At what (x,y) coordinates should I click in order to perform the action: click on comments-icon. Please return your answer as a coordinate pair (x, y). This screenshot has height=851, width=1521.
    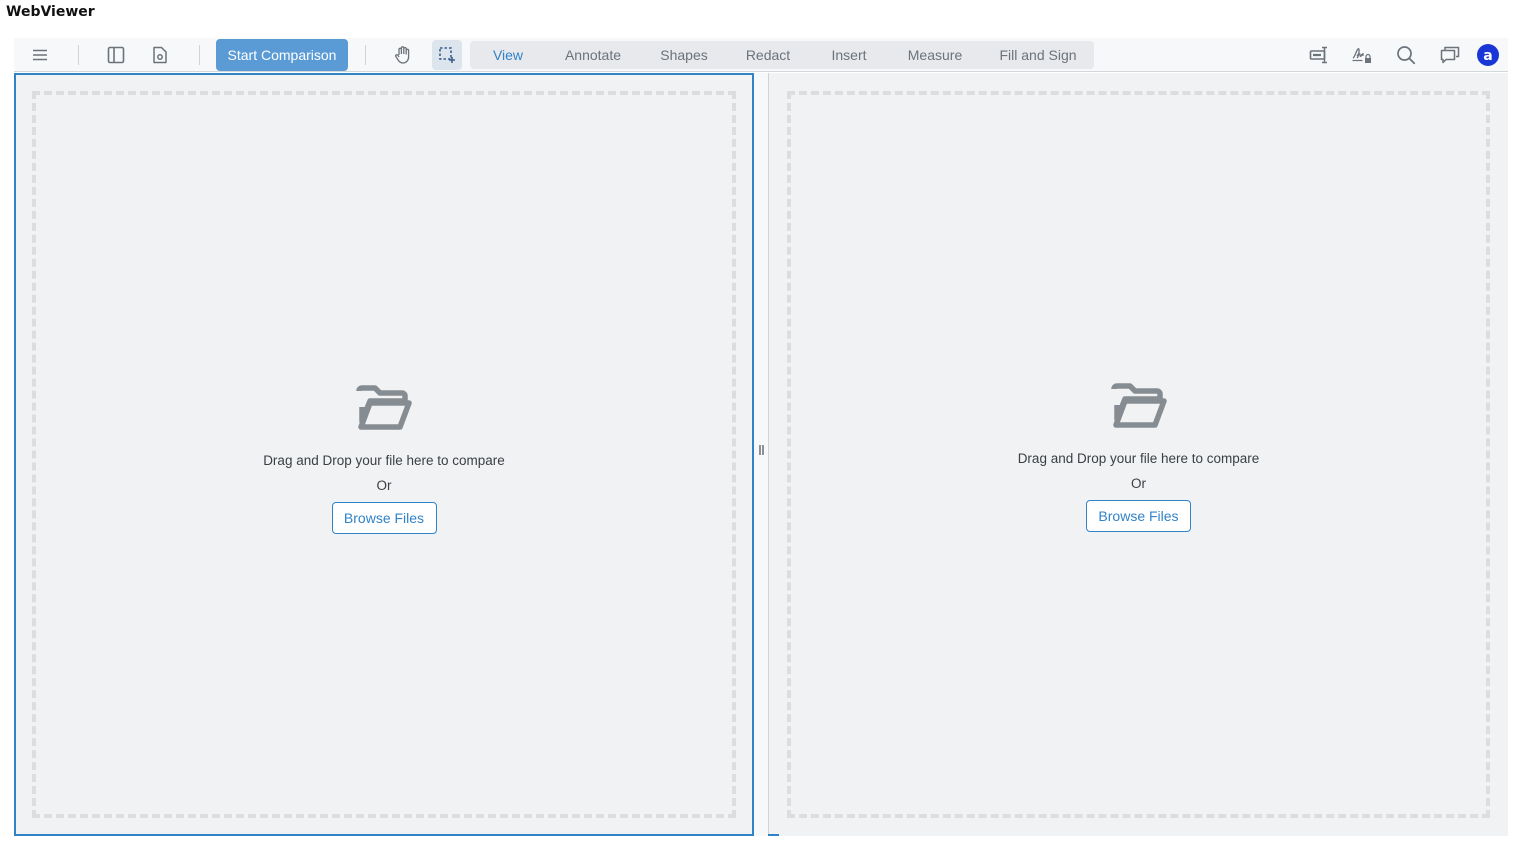
    Looking at the image, I should click on (1450, 55).